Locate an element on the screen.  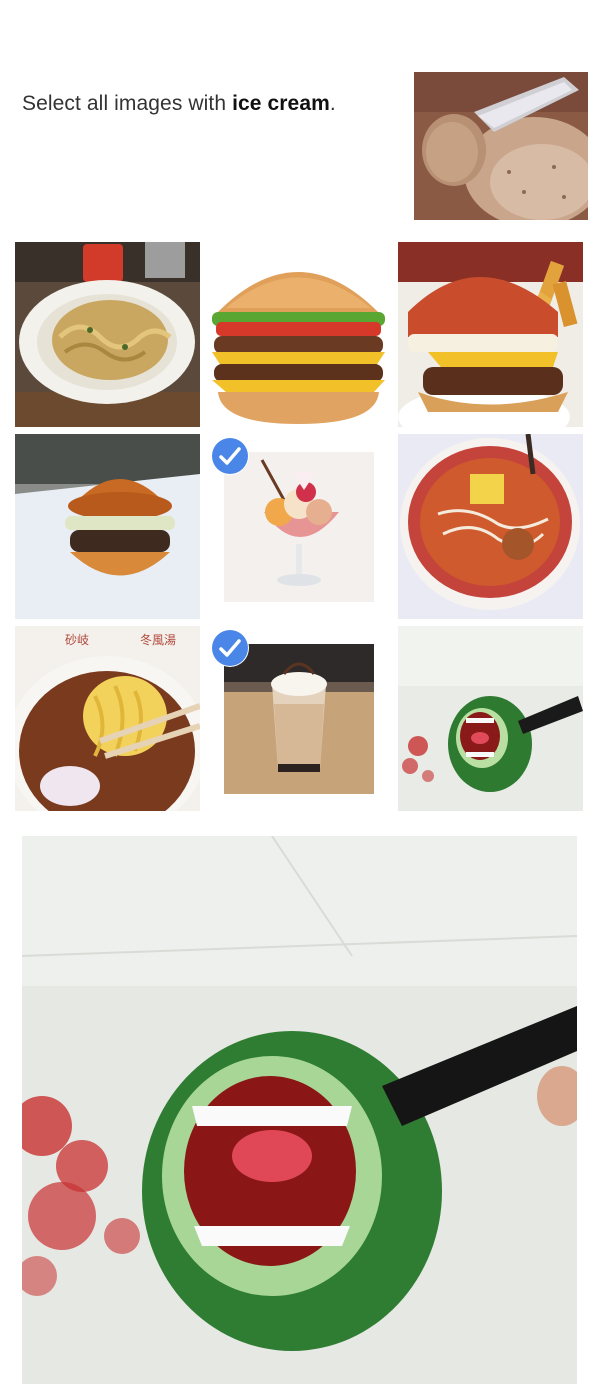
tile-image-burger-with-fries is located at coordinates (490, 334).